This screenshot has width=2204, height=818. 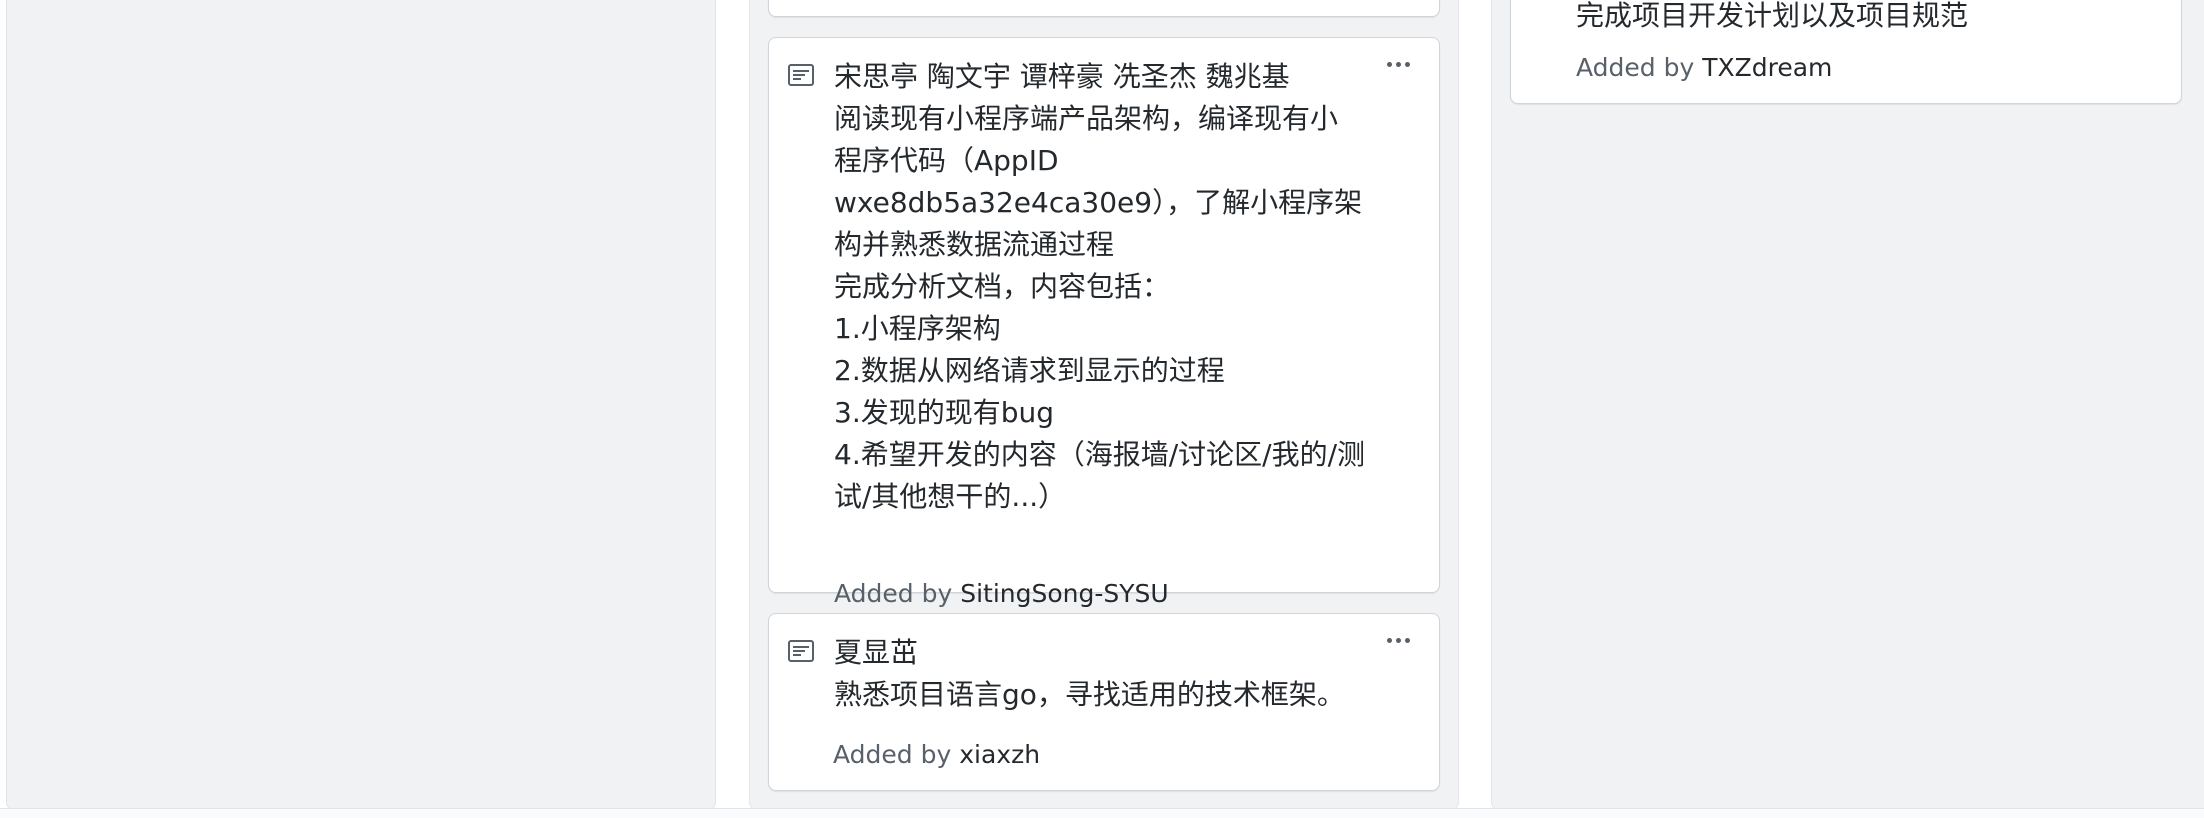 What do you see at coordinates (1772, 16) in the screenshot?
I see `card-note-text: 完成项目开发计划以及项目规范` at bounding box center [1772, 16].